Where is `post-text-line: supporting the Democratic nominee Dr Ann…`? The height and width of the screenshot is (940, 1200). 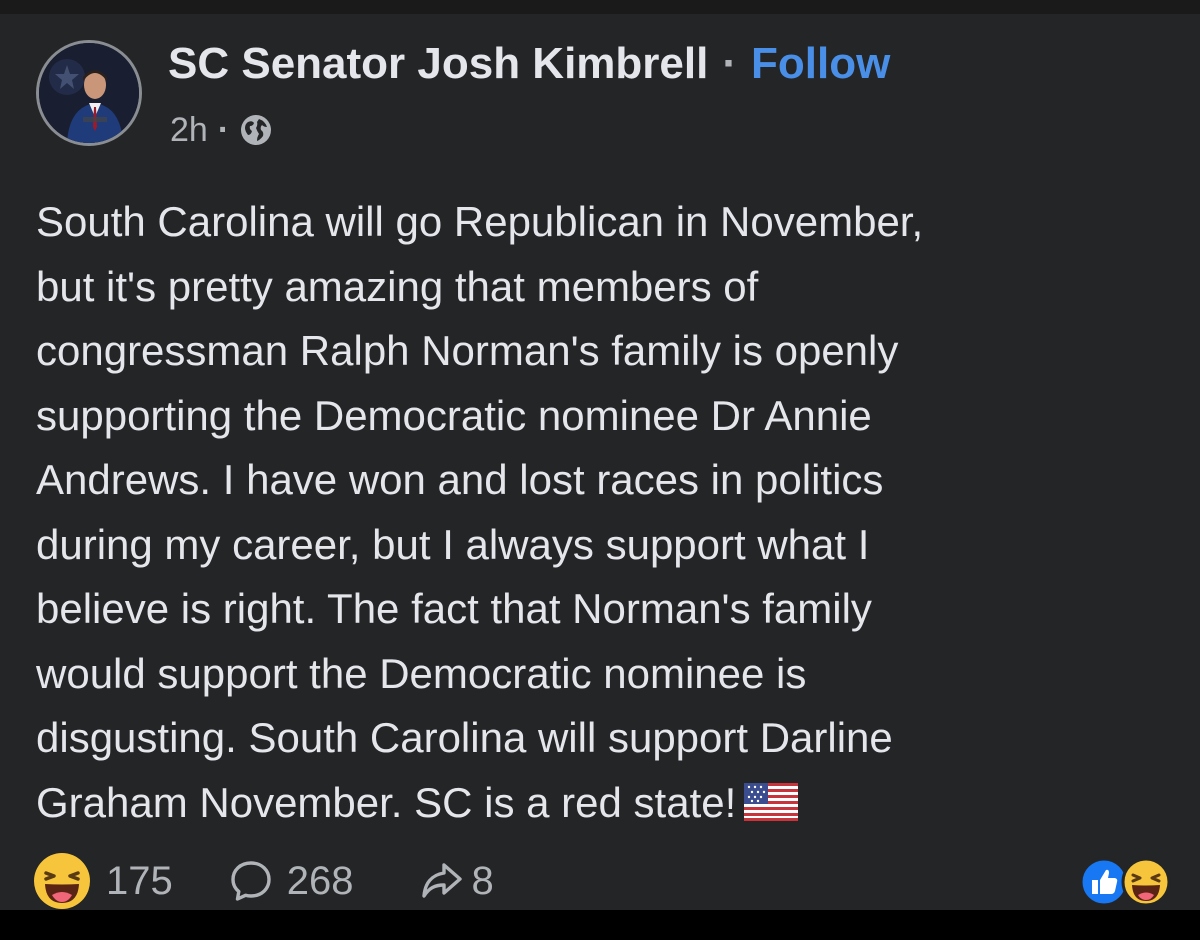 post-text-line: supporting the Democratic nominee Dr Ann… is located at coordinates (454, 415).